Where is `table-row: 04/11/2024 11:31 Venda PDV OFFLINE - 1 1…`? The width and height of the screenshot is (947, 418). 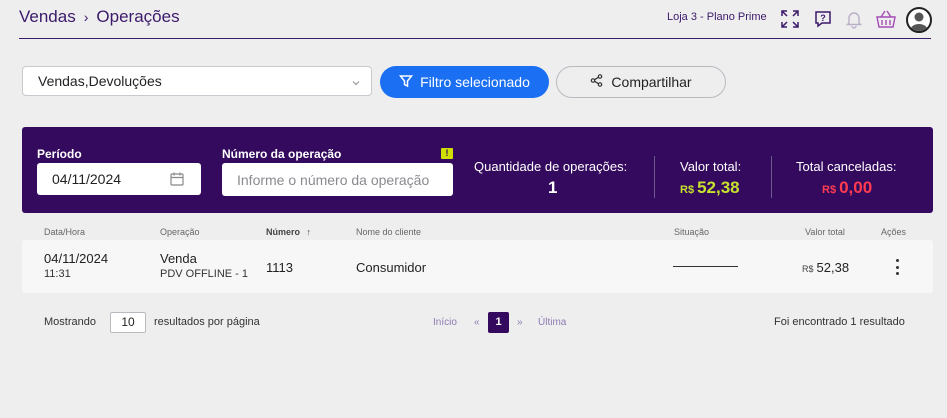
table-row: 04/11/2024 11:31 Venda PDV OFFLINE - 1 1… is located at coordinates (477, 266).